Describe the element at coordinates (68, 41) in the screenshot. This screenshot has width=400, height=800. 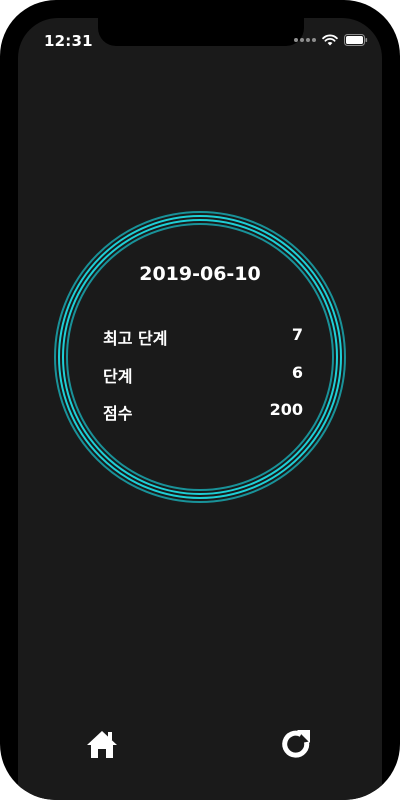
I see `status-time: 12:31` at that location.